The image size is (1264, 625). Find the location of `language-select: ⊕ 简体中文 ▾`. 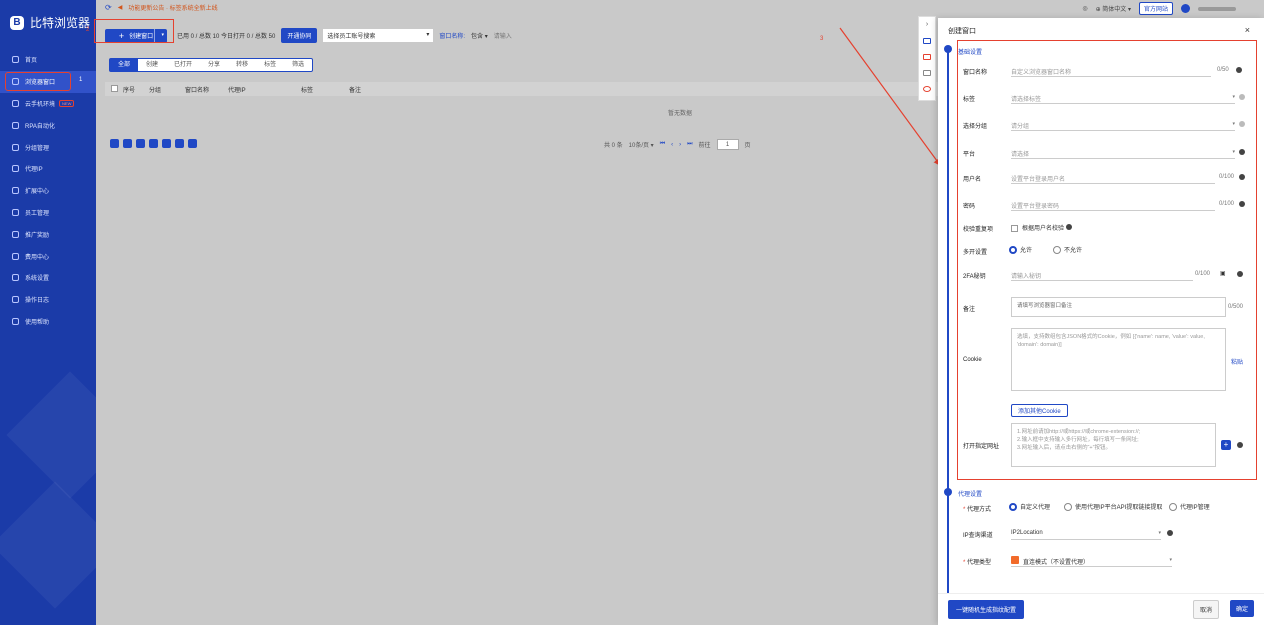

language-select: ⊕ 简体中文 ▾ is located at coordinates (1113, 8).